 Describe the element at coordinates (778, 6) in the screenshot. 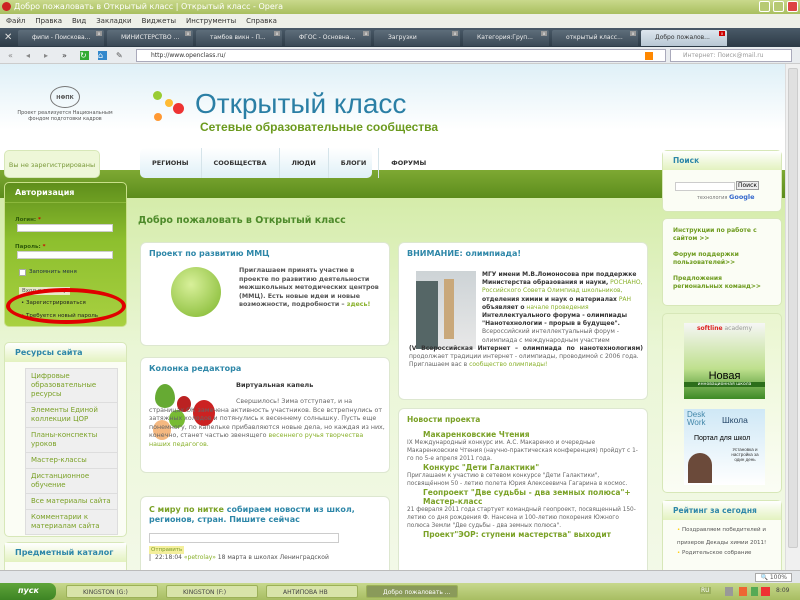

I see `maximize-button` at that location.